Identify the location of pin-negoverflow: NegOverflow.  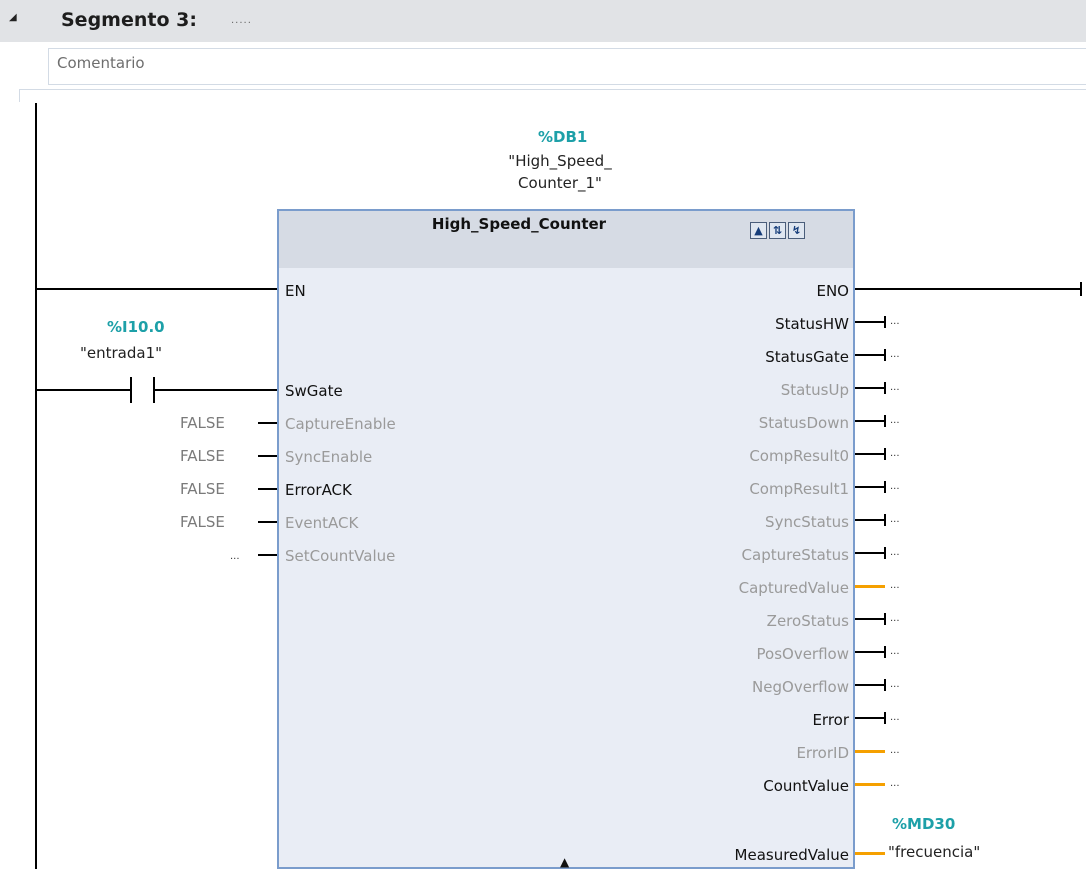
(800, 687).